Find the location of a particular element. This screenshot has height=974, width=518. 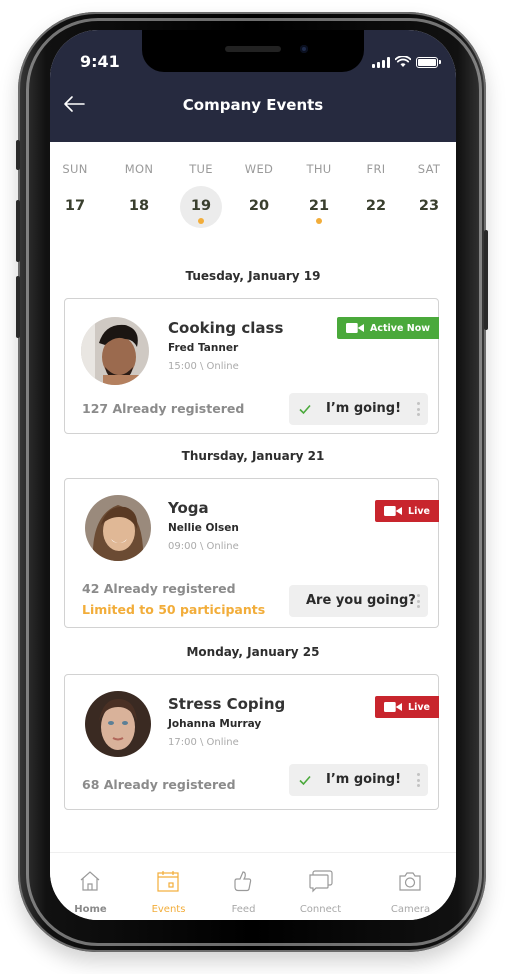

day-number-cell: 23 is located at coordinates (429, 207).